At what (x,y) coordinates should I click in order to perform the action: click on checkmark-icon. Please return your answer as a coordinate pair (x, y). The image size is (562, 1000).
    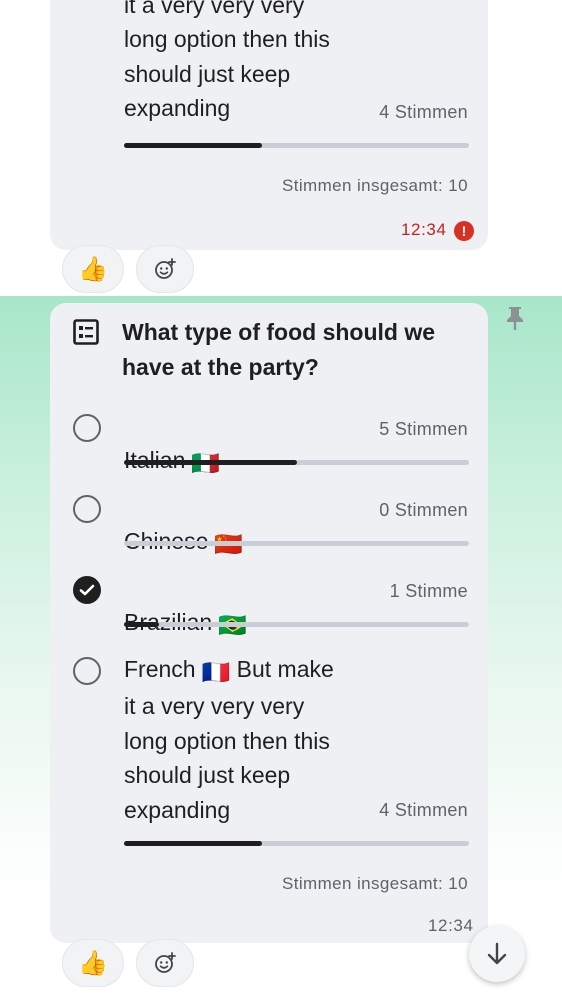
    Looking at the image, I should click on (87, 590).